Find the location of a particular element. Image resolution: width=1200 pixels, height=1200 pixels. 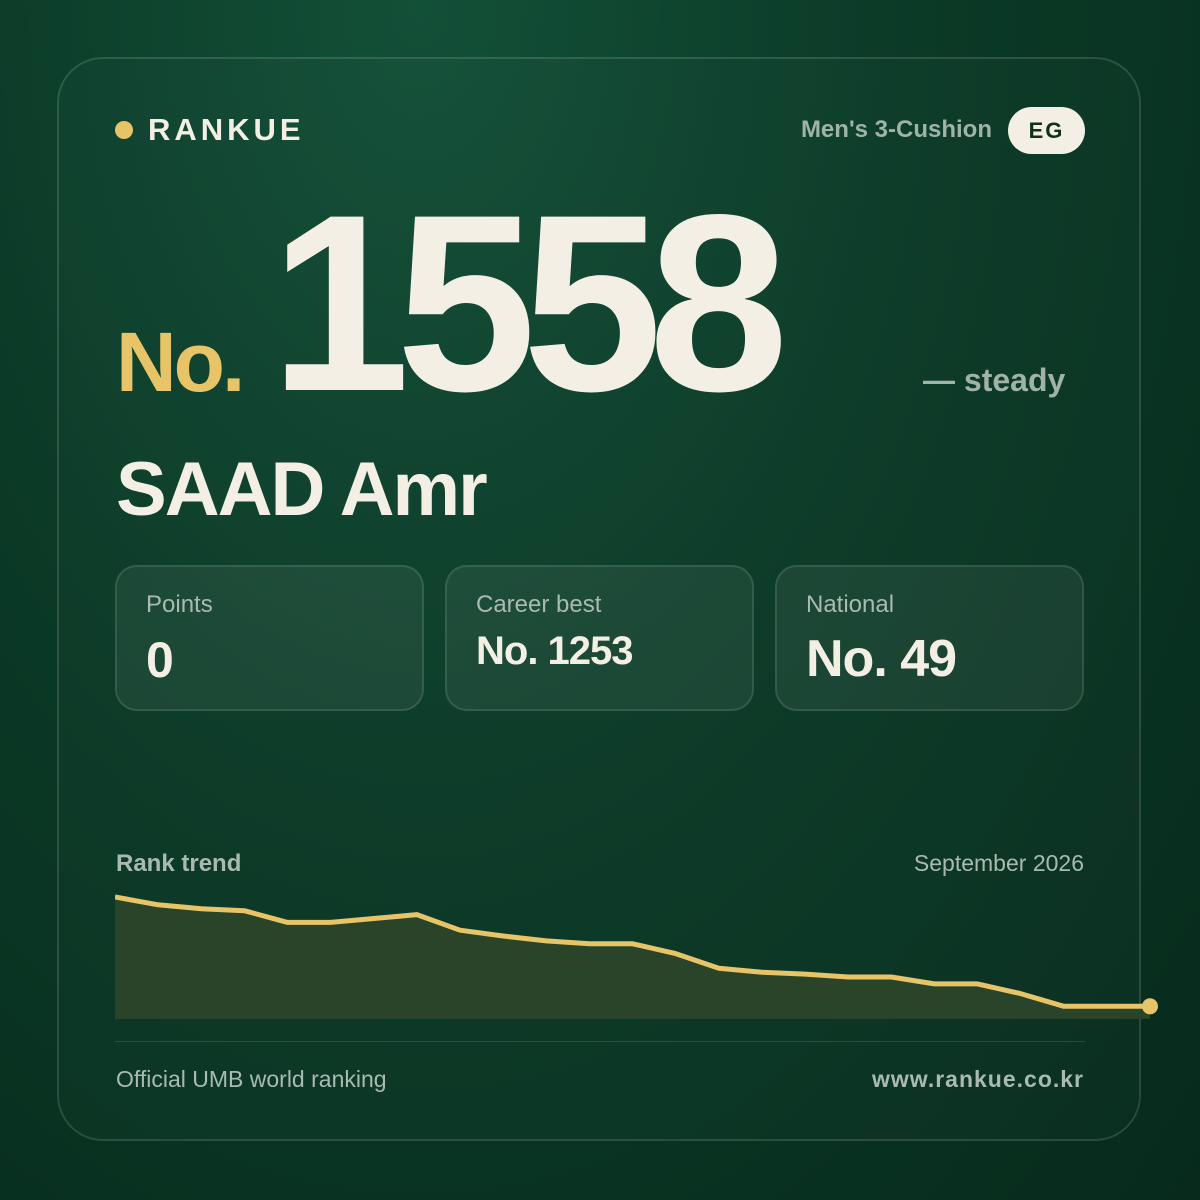

rank-number: 1558 is located at coordinates (529, 303).